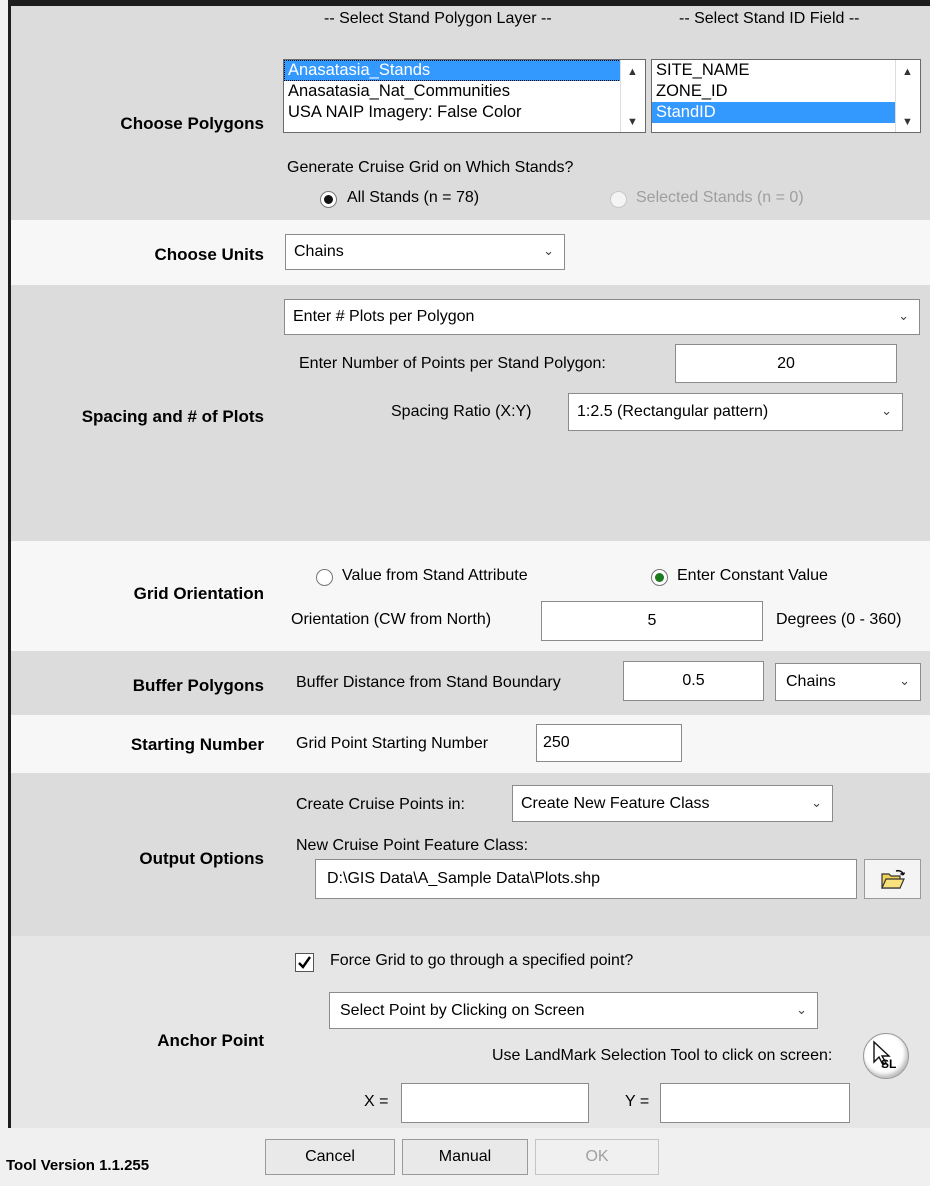 The width and height of the screenshot is (930, 1186). I want to click on selected-stands-radio, so click(618, 199).